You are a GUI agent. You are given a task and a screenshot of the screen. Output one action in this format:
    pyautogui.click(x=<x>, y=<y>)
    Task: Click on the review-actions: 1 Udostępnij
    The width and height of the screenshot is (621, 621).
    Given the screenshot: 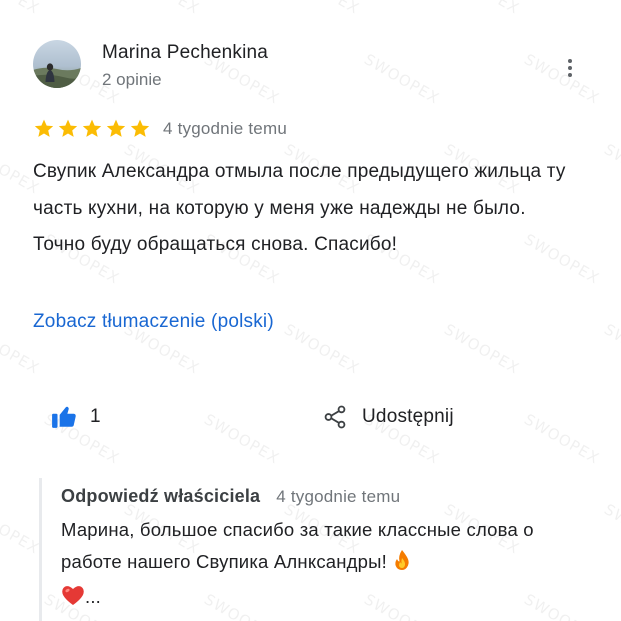 What is the action you would take?
    pyautogui.click(x=310, y=418)
    